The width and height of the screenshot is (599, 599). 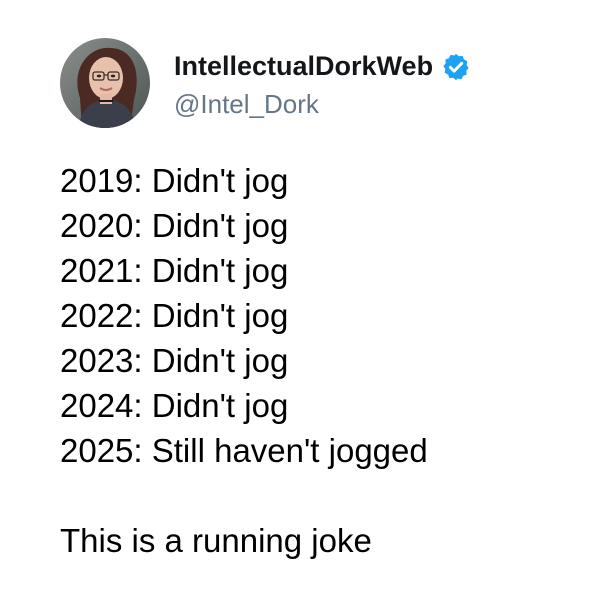 What do you see at coordinates (174, 270) in the screenshot?
I see `tweet-line-2021: 2021: Didn't jog` at bounding box center [174, 270].